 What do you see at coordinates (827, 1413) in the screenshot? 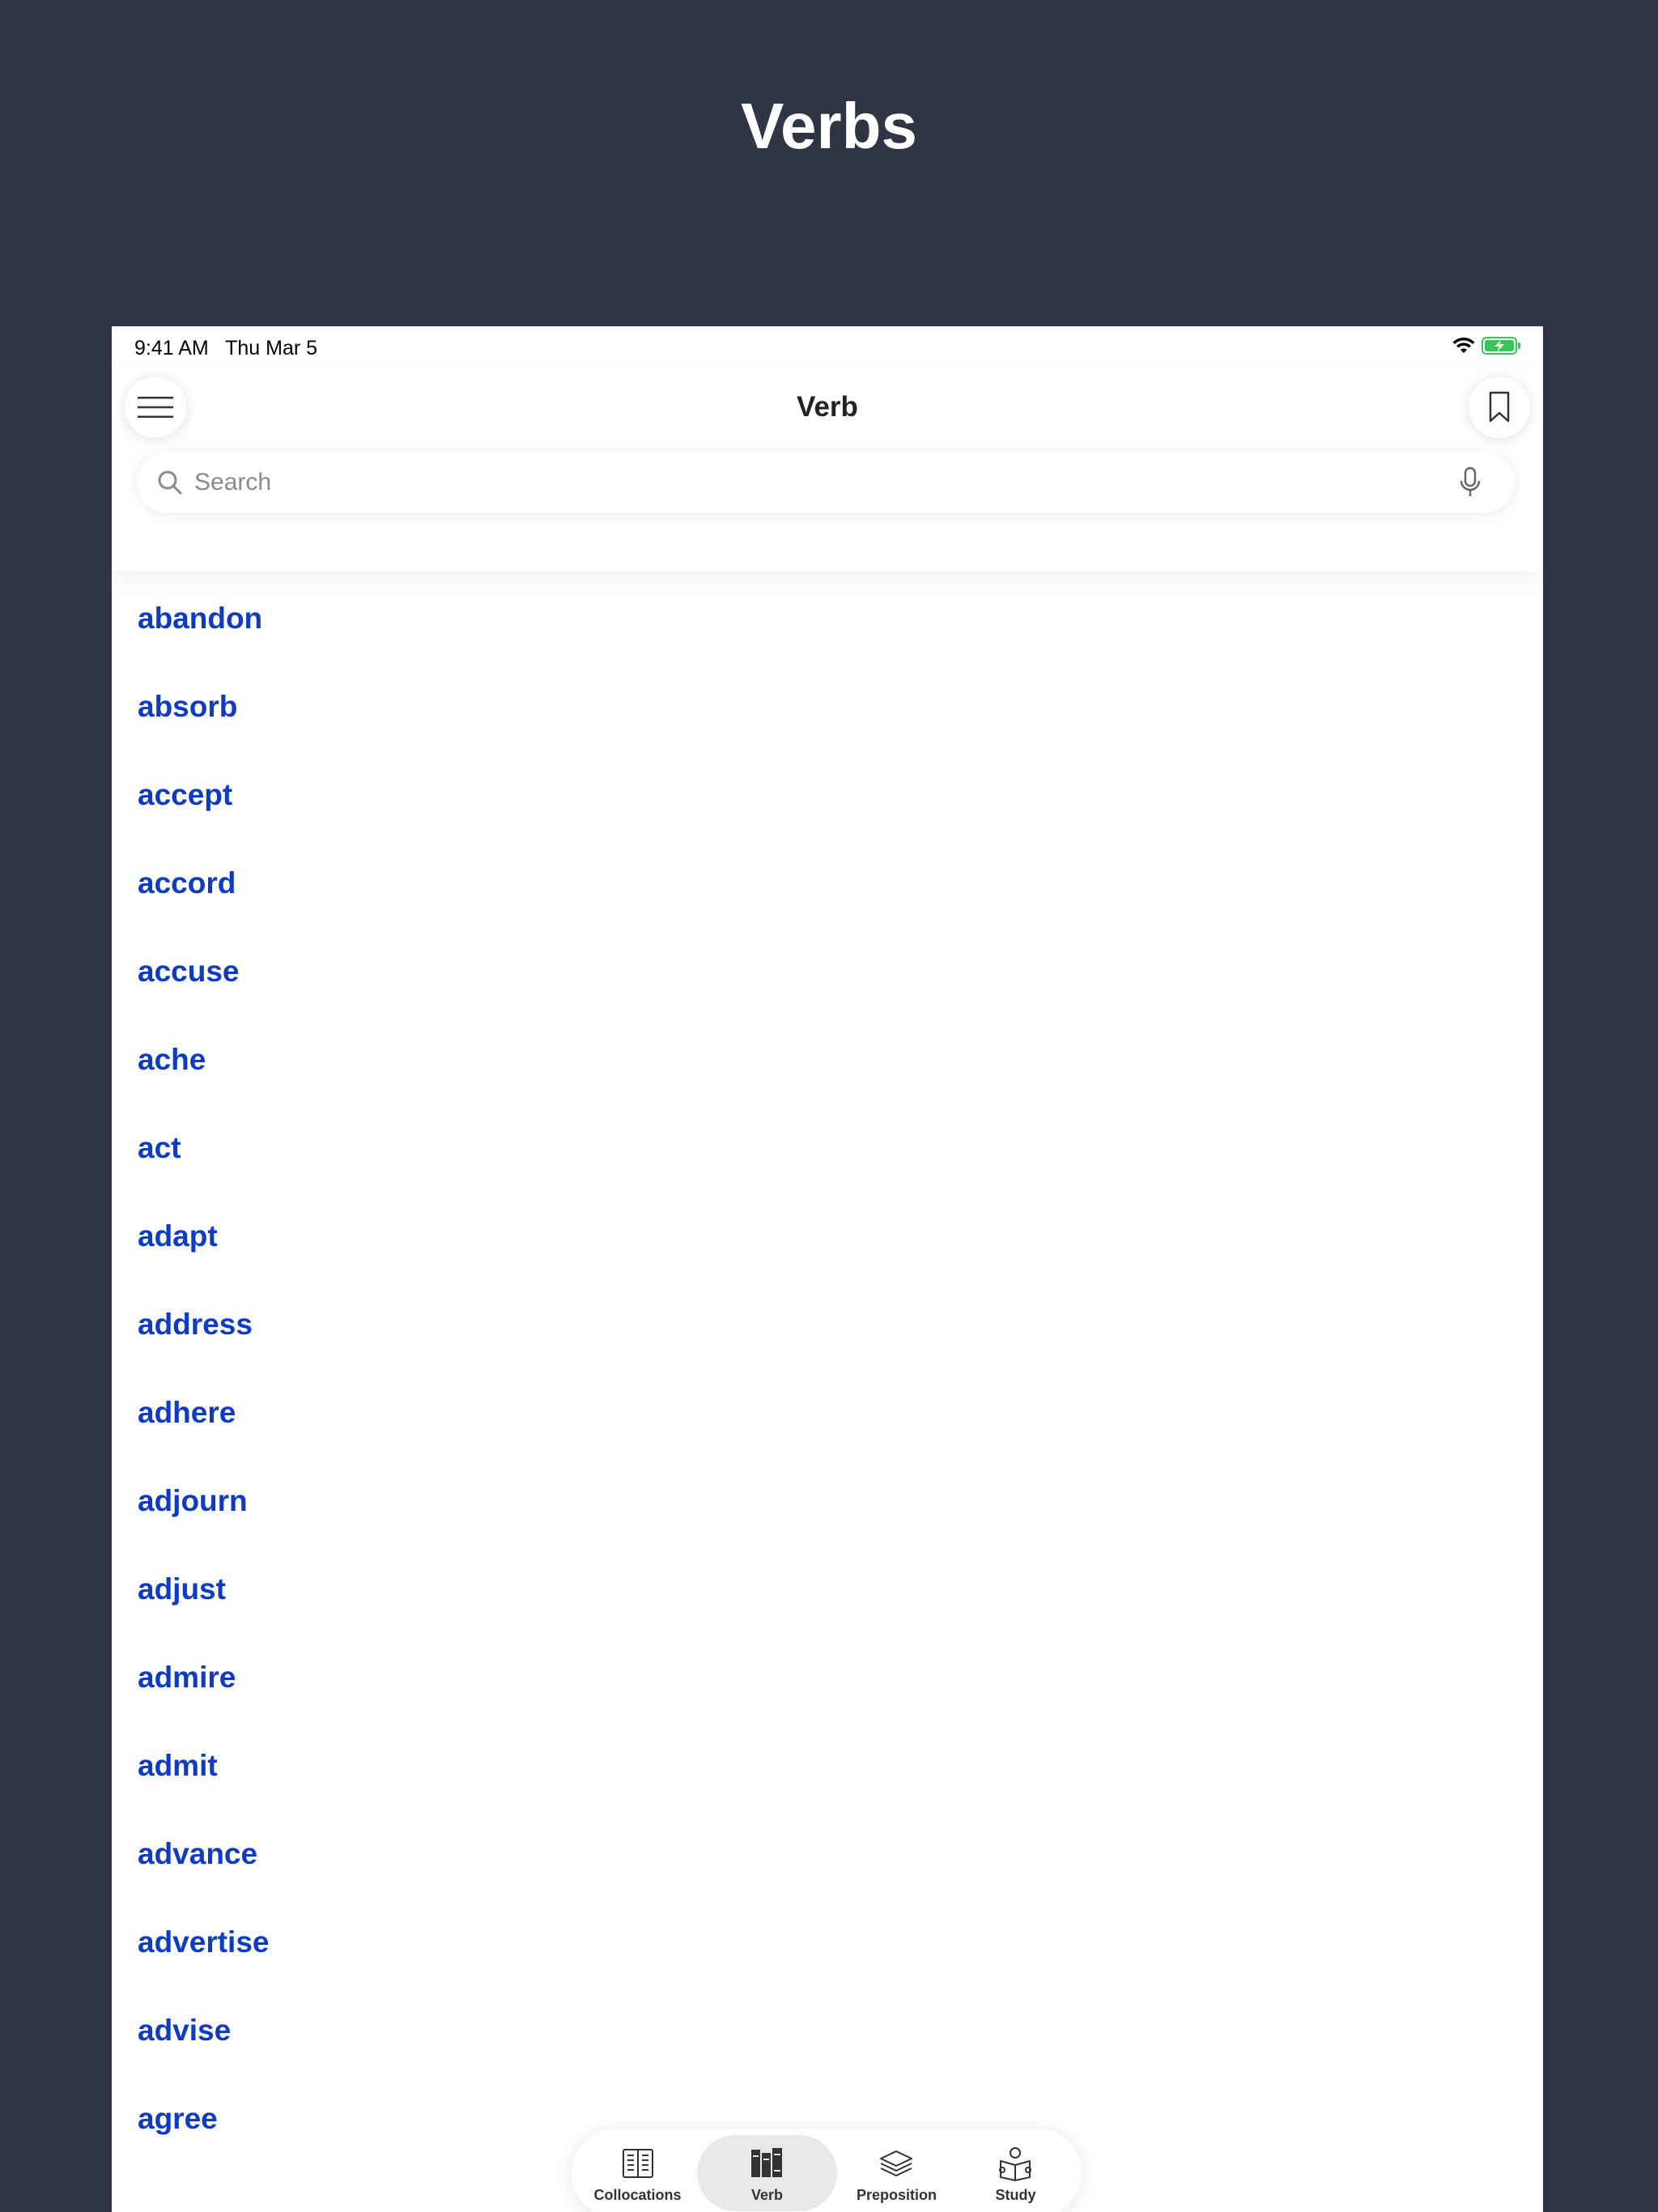
I see `verb-list-item: adhere` at bounding box center [827, 1413].